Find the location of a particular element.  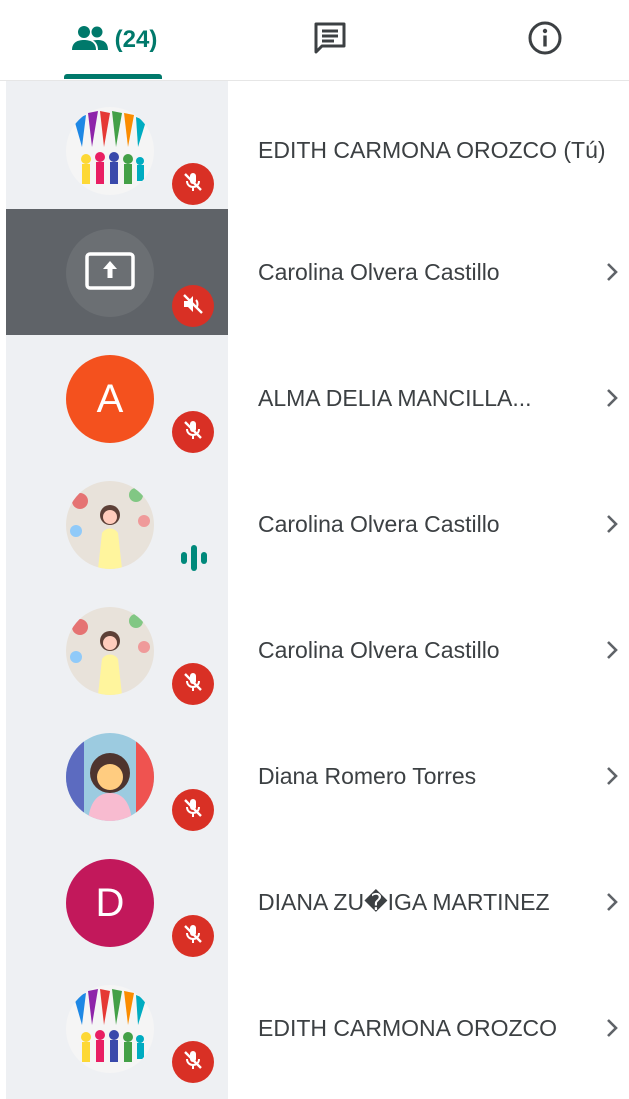

participant-row: EDITH CARMONA OROZCO is located at coordinates (314, 1028).